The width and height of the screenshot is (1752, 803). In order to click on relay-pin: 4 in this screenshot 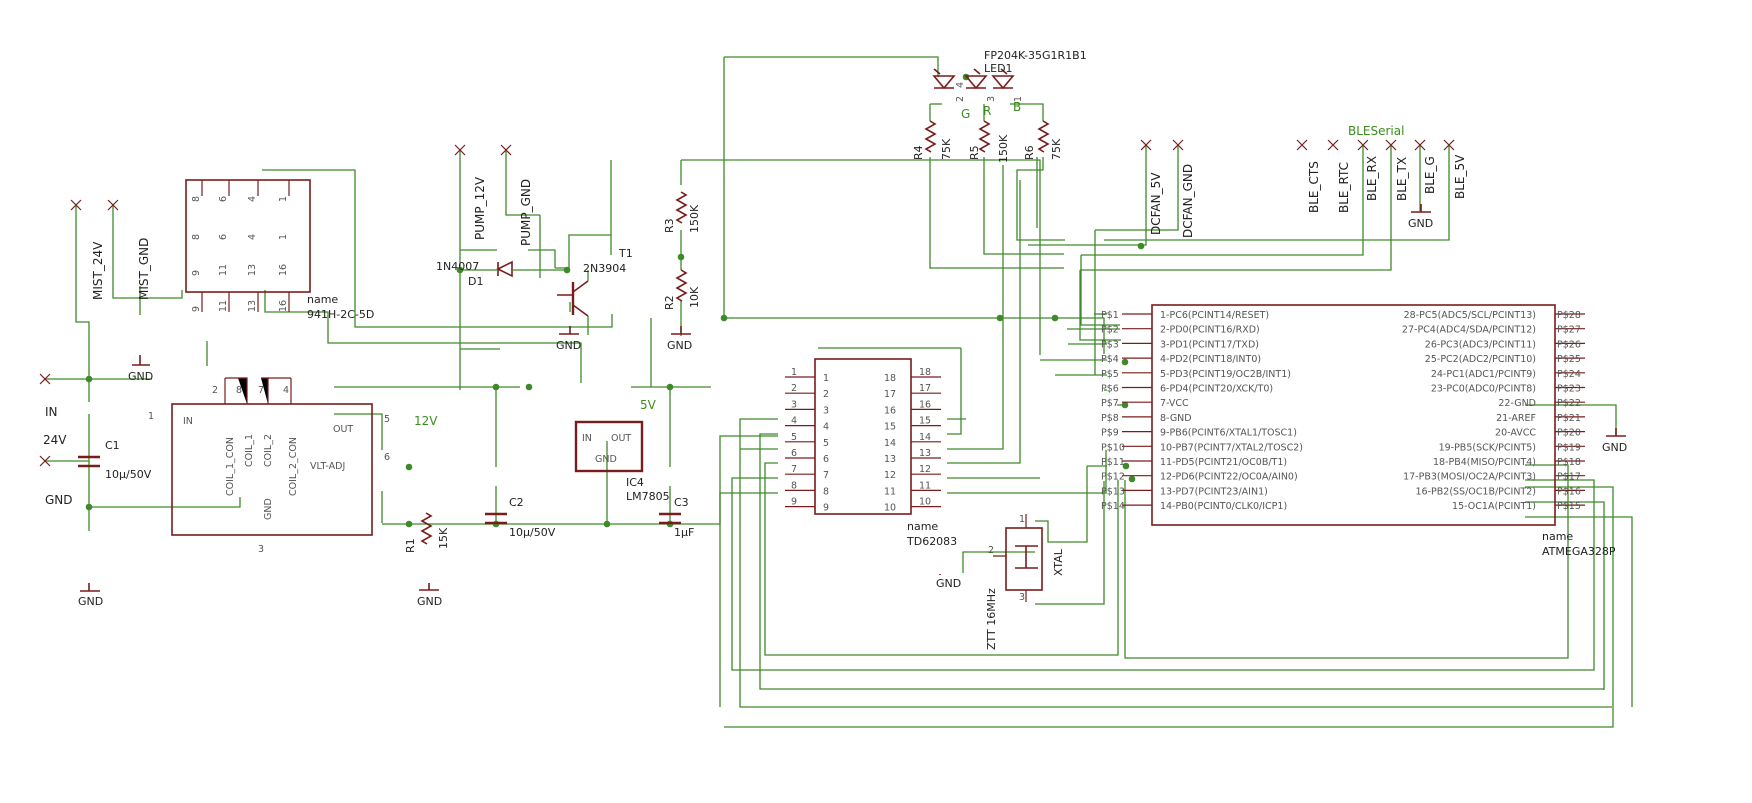, I will do `click(252, 199)`.